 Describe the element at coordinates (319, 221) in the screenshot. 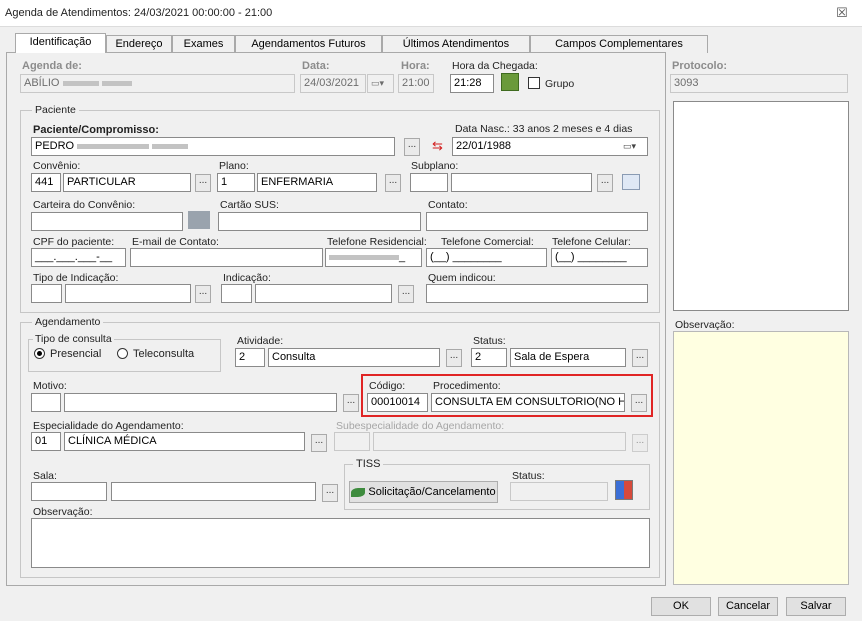

I see `cartao-sus-input` at that location.